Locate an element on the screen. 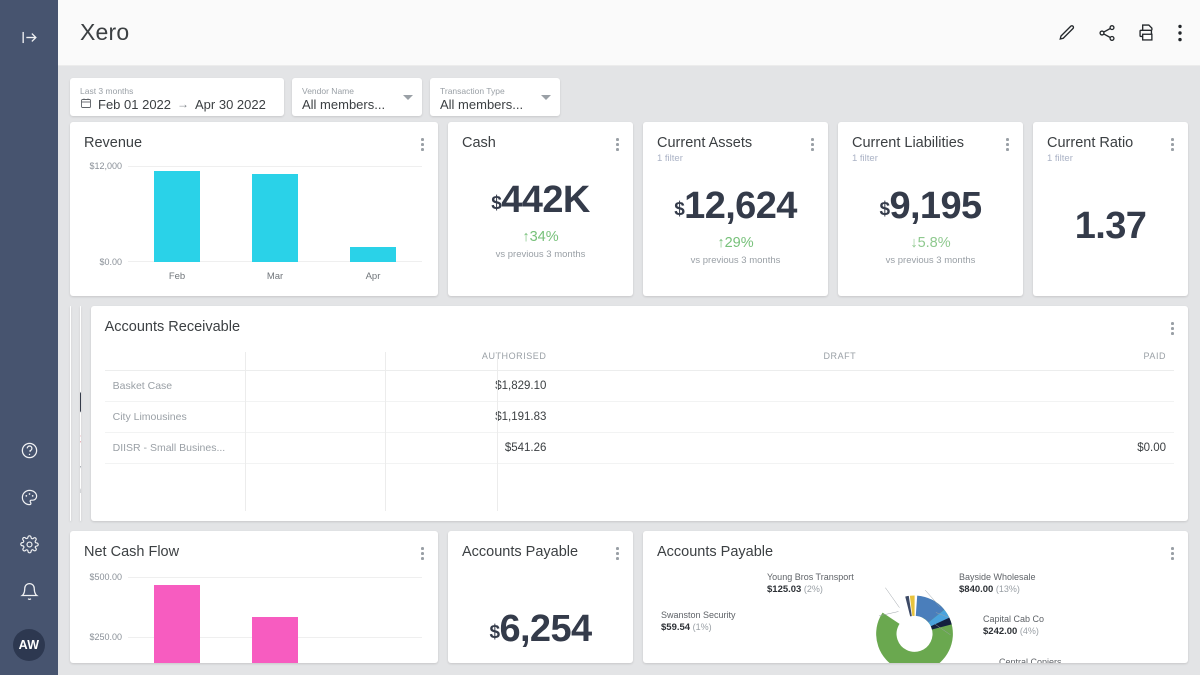  bell-icon is located at coordinates (29, 591).